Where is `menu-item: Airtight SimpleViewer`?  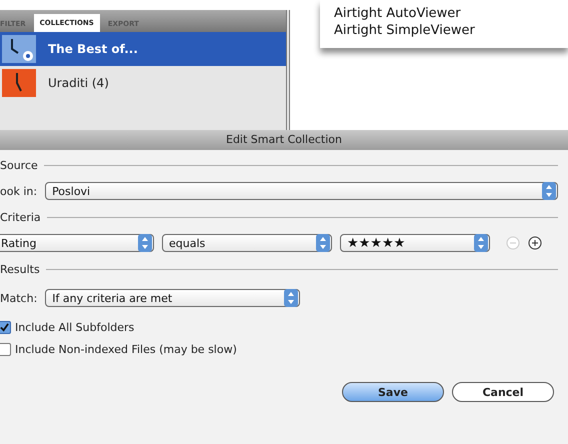
menu-item: Airtight SimpleViewer is located at coordinates (444, 30).